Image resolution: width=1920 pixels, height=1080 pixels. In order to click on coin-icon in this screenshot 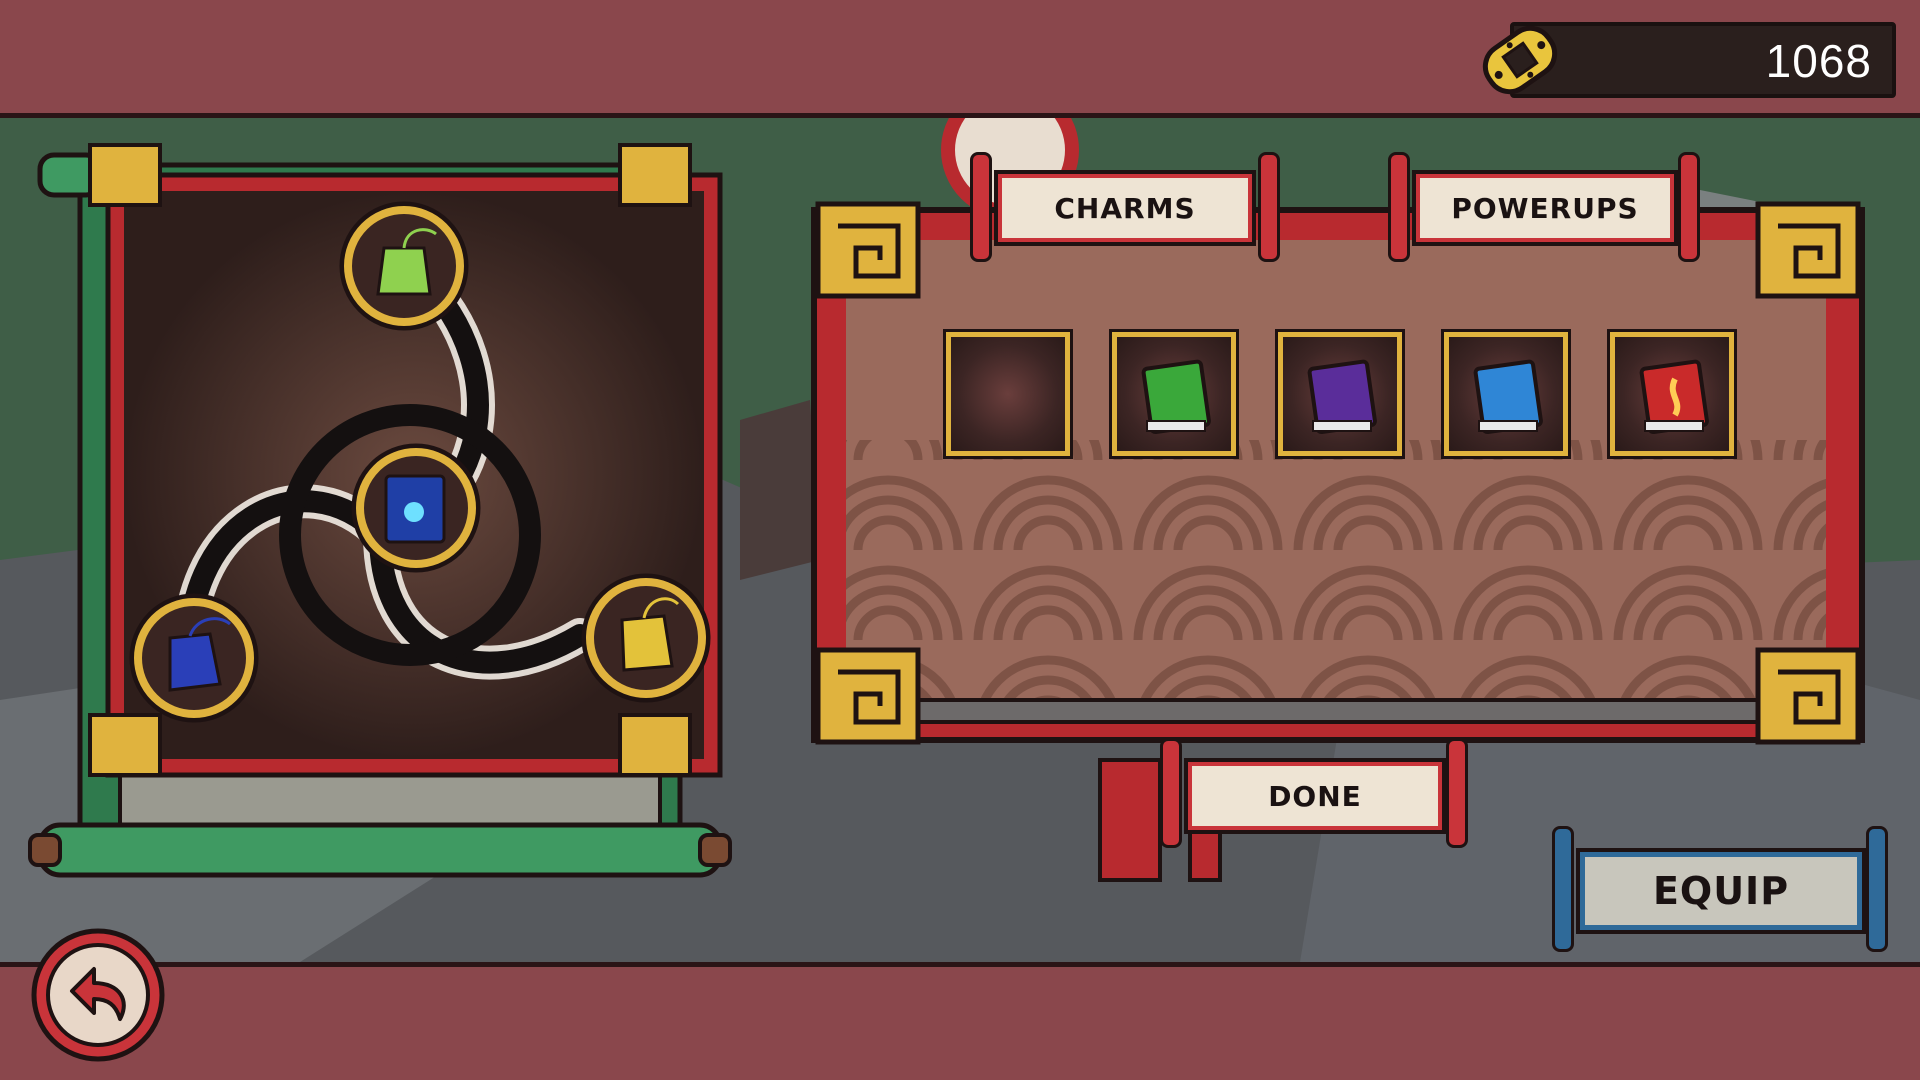, I will do `click(1520, 60)`.